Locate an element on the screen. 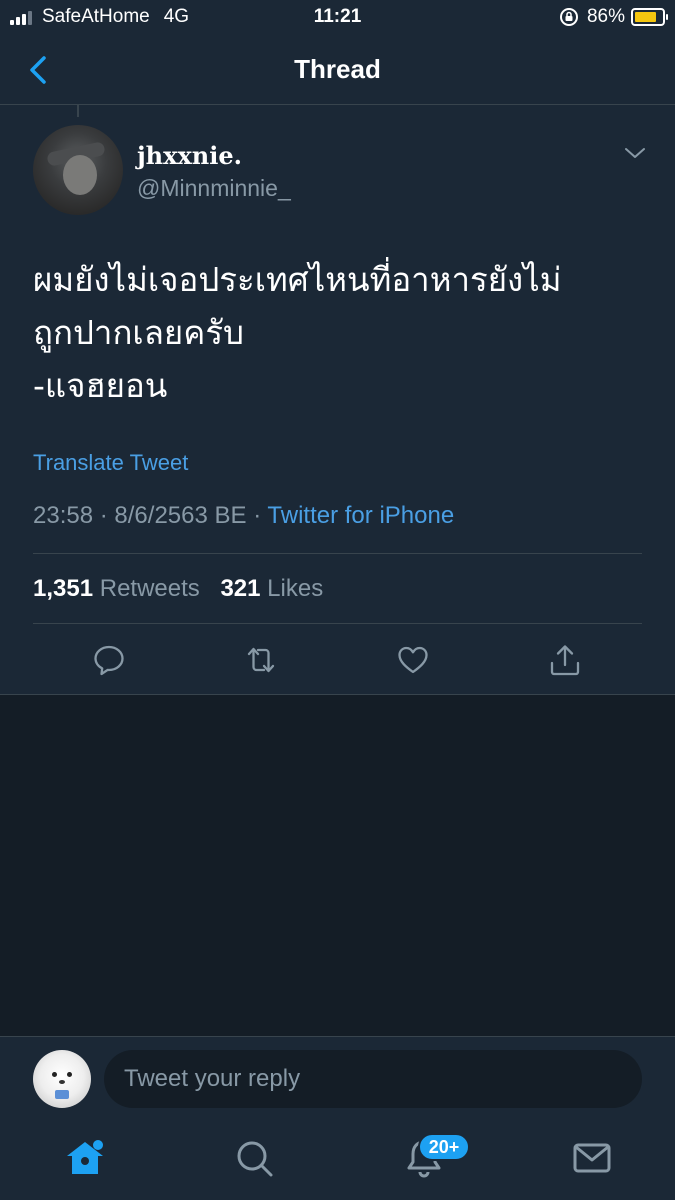  likes-count: 321 is located at coordinates (240, 588).